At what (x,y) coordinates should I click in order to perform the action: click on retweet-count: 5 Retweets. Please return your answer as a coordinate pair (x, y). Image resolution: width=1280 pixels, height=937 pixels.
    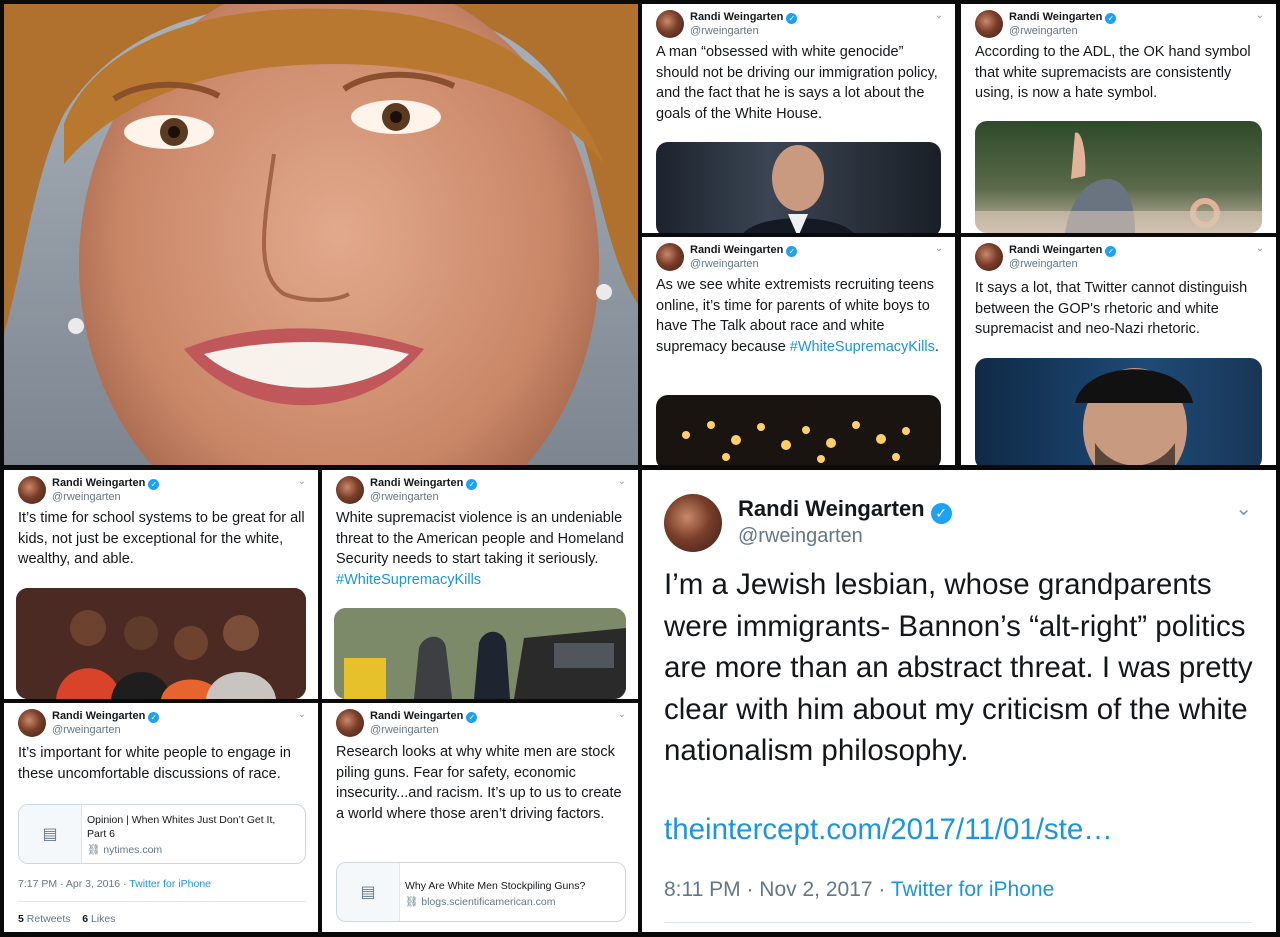
    Looking at the image, I should click on (44, 919).